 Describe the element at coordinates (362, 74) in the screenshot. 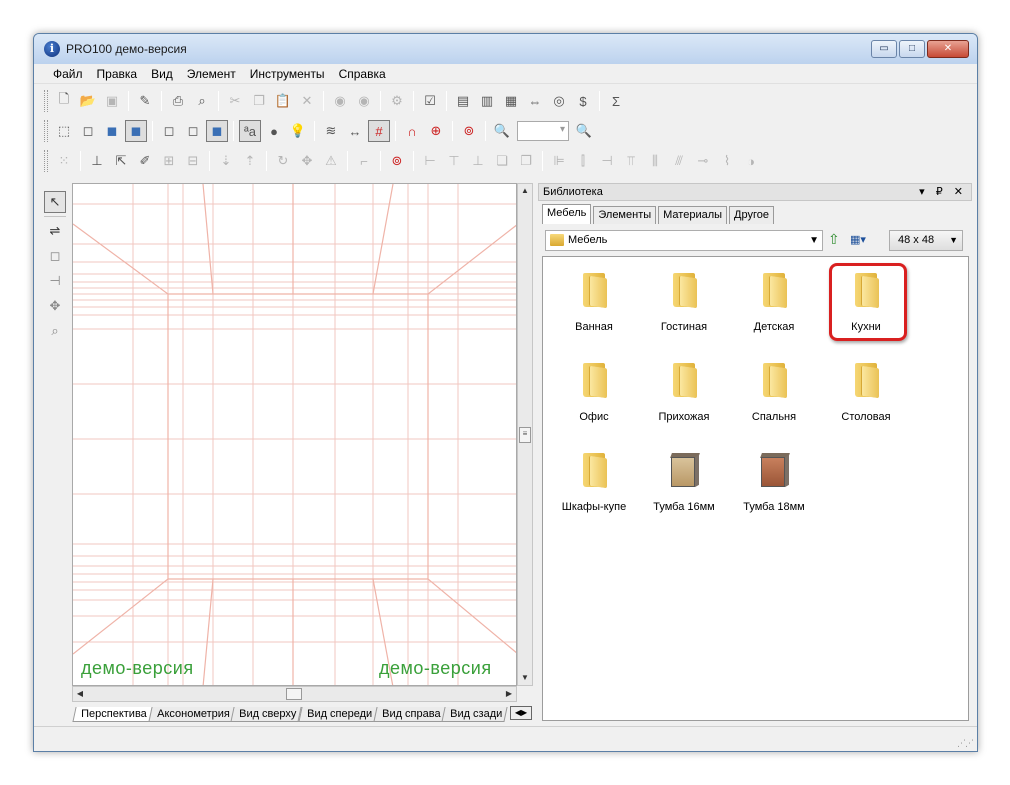

I see `menu-help: Справка` at that location.